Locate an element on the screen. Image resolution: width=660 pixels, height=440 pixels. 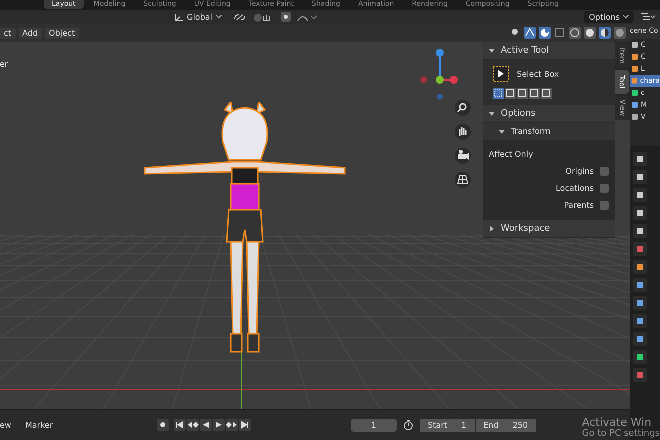
field-label: Start is located at coordinates (438, 425).